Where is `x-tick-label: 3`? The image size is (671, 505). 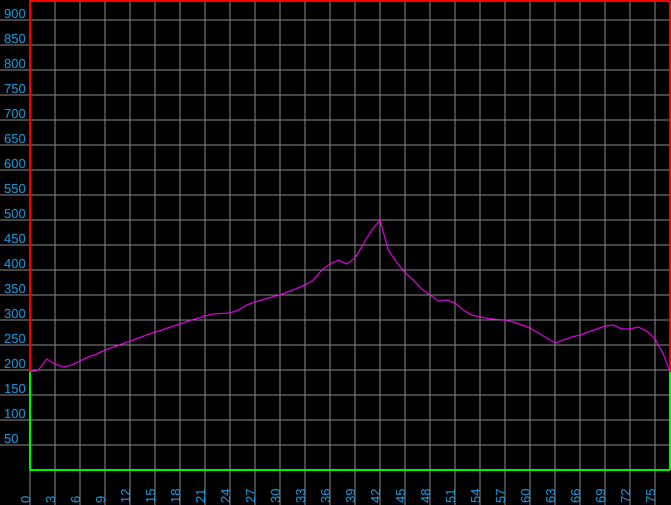
x-tick-label: 3 is located at coordinates (50, 499).